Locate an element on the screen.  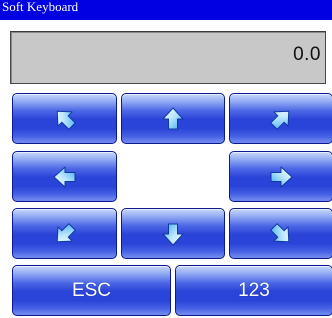
arrow-up-icon is located at coordinates (173, 118).